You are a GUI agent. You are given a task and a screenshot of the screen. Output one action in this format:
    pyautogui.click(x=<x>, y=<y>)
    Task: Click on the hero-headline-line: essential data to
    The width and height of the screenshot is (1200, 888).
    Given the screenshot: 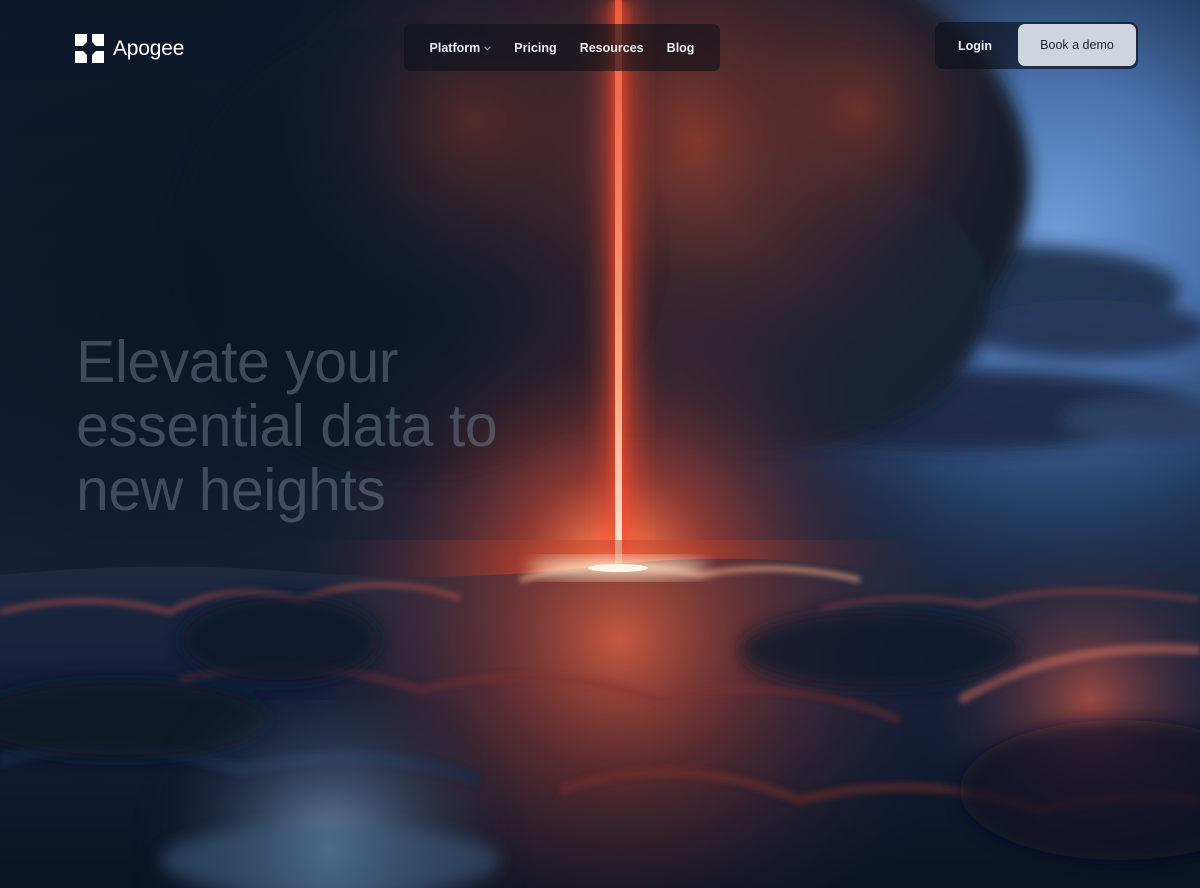 What is the action you would take?
    pyautogui.click(x=287, y=426)
    